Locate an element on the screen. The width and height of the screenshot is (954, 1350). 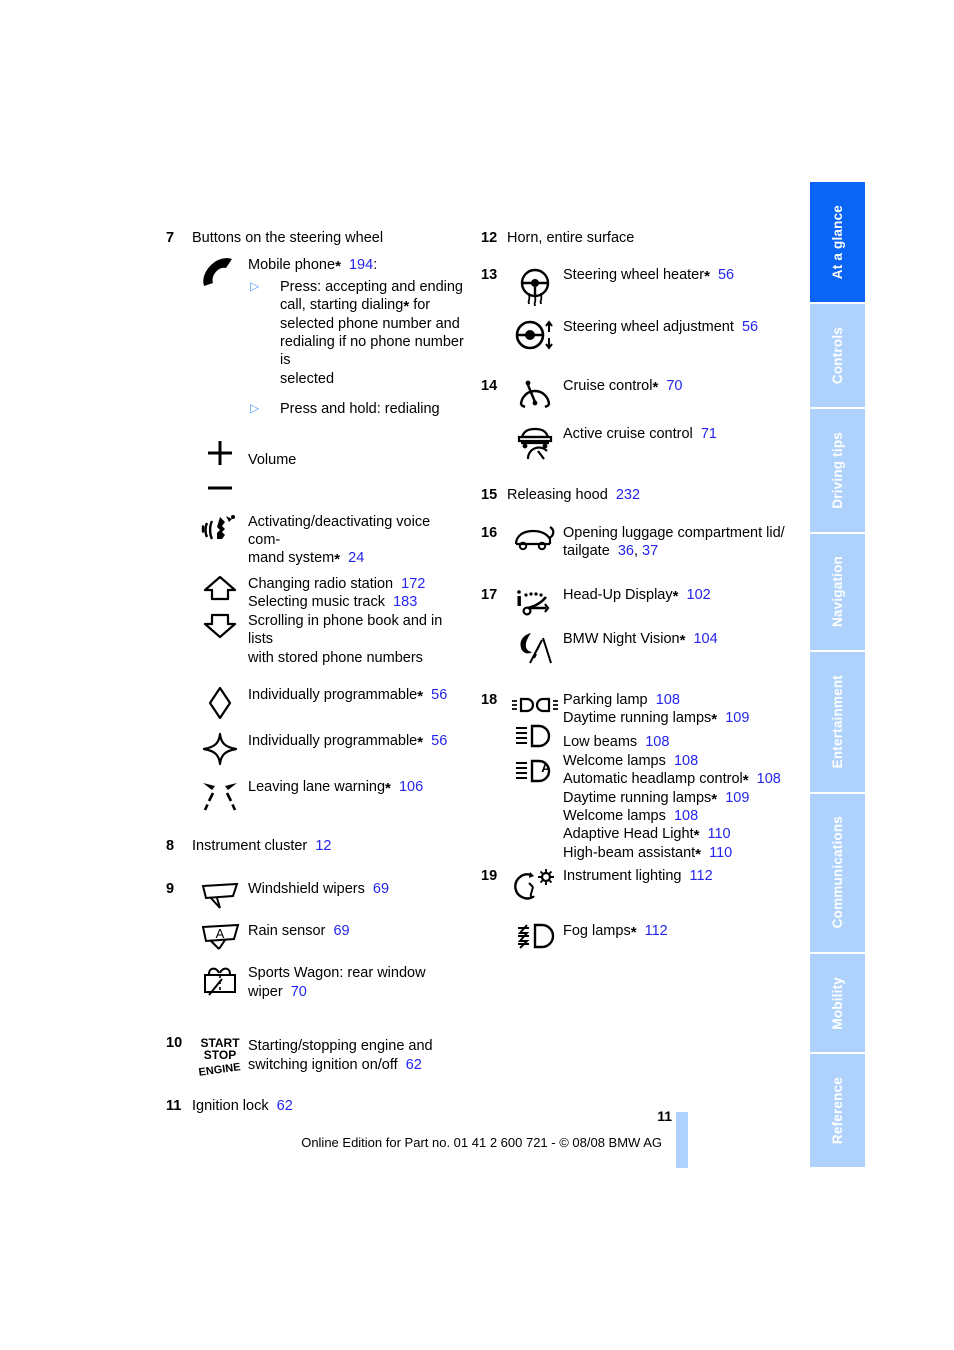
tab-at-a-glance: At a glance is located at coordinates (837, 242).